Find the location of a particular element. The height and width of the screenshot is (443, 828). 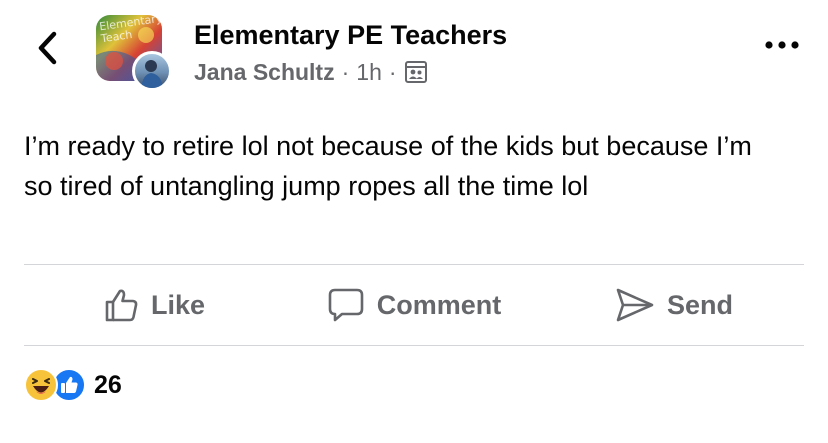

send-label: Send is located at coordinates (699, 304).